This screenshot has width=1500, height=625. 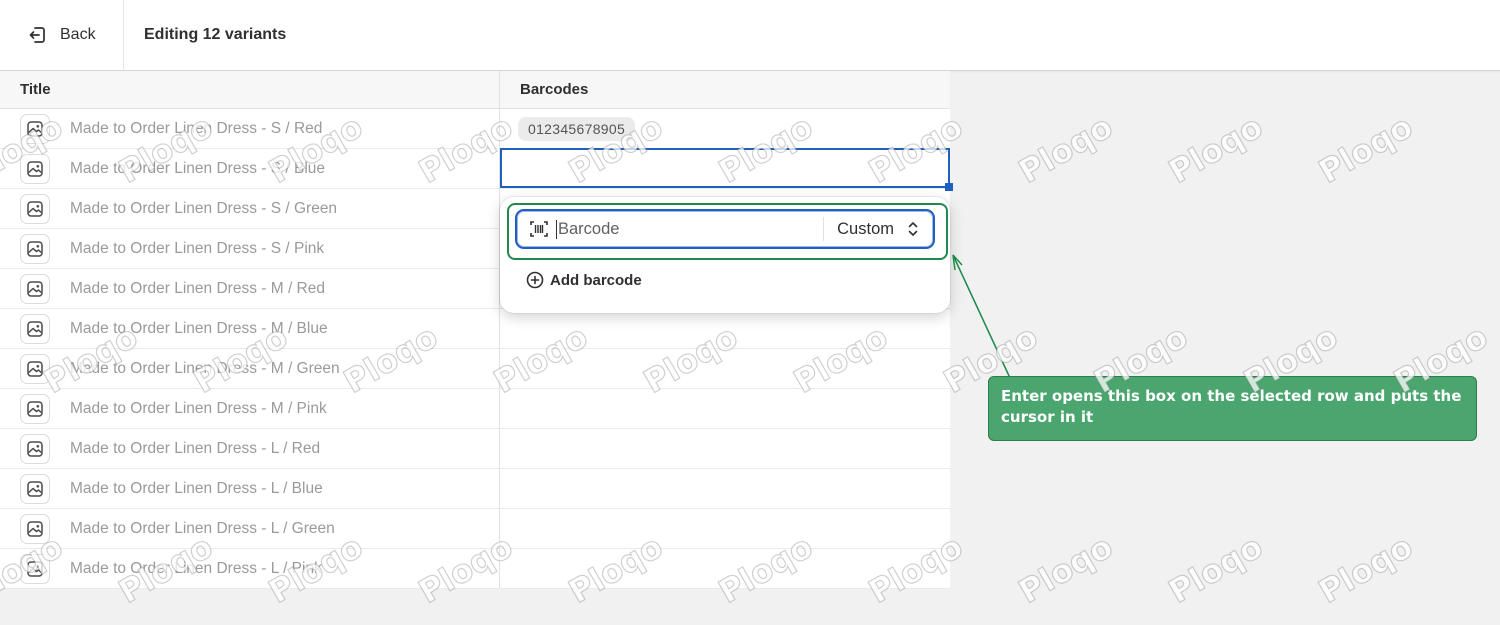 I want to click on barcode-type-value: Custom, so click(x=865, y=228).